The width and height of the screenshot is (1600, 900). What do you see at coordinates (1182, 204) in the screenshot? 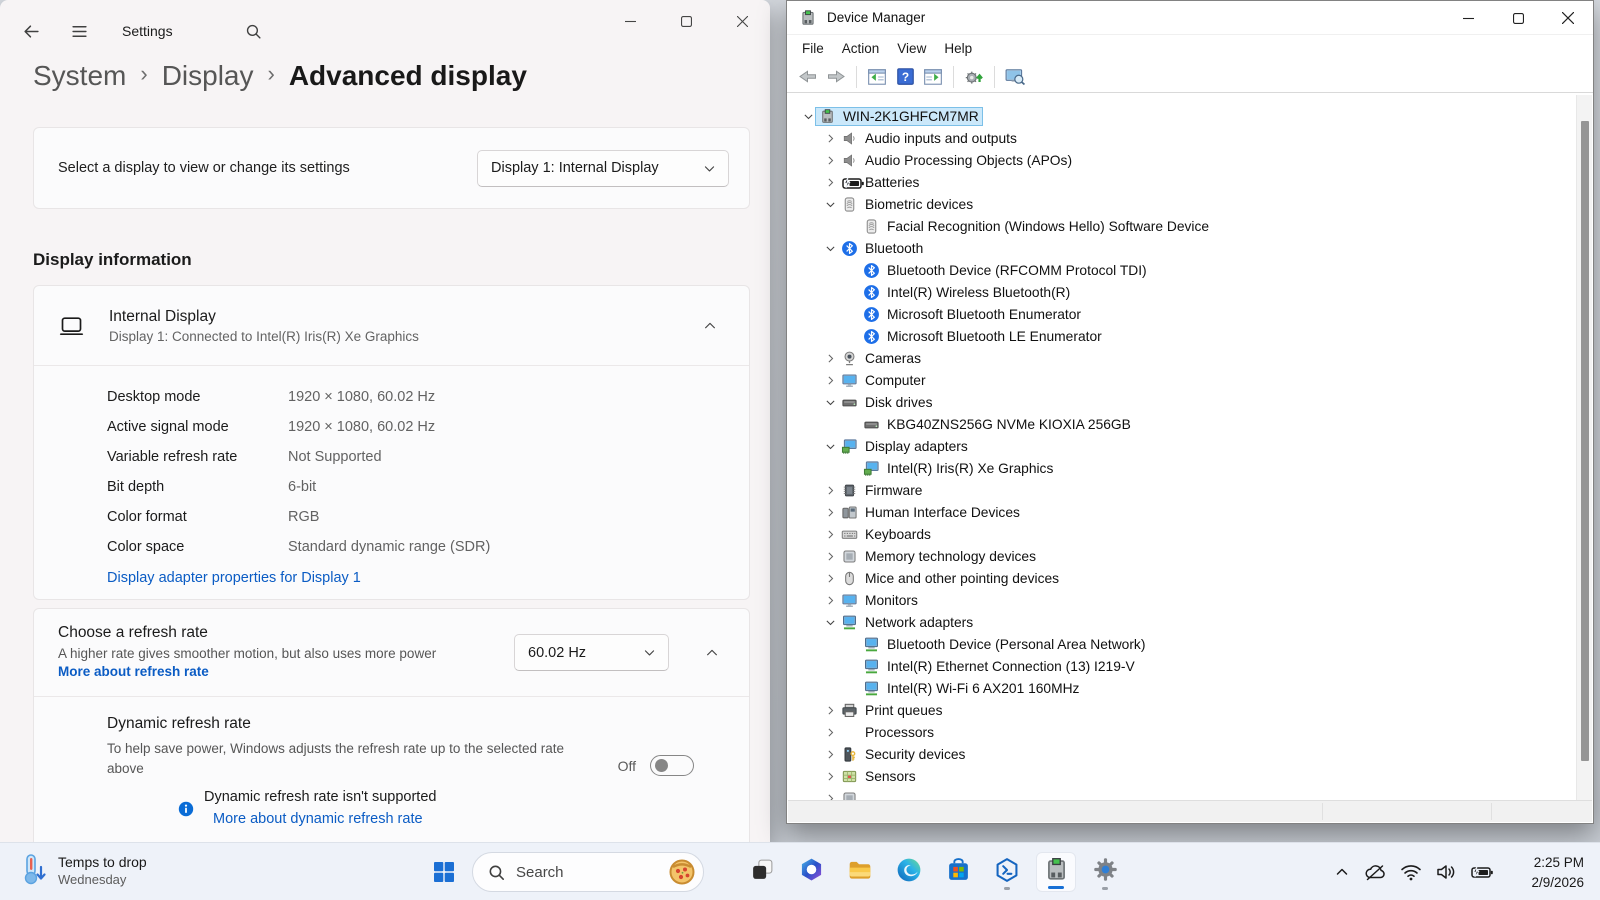
I see `tree-row: Biometric devices` at bounding box center [1182, 204].